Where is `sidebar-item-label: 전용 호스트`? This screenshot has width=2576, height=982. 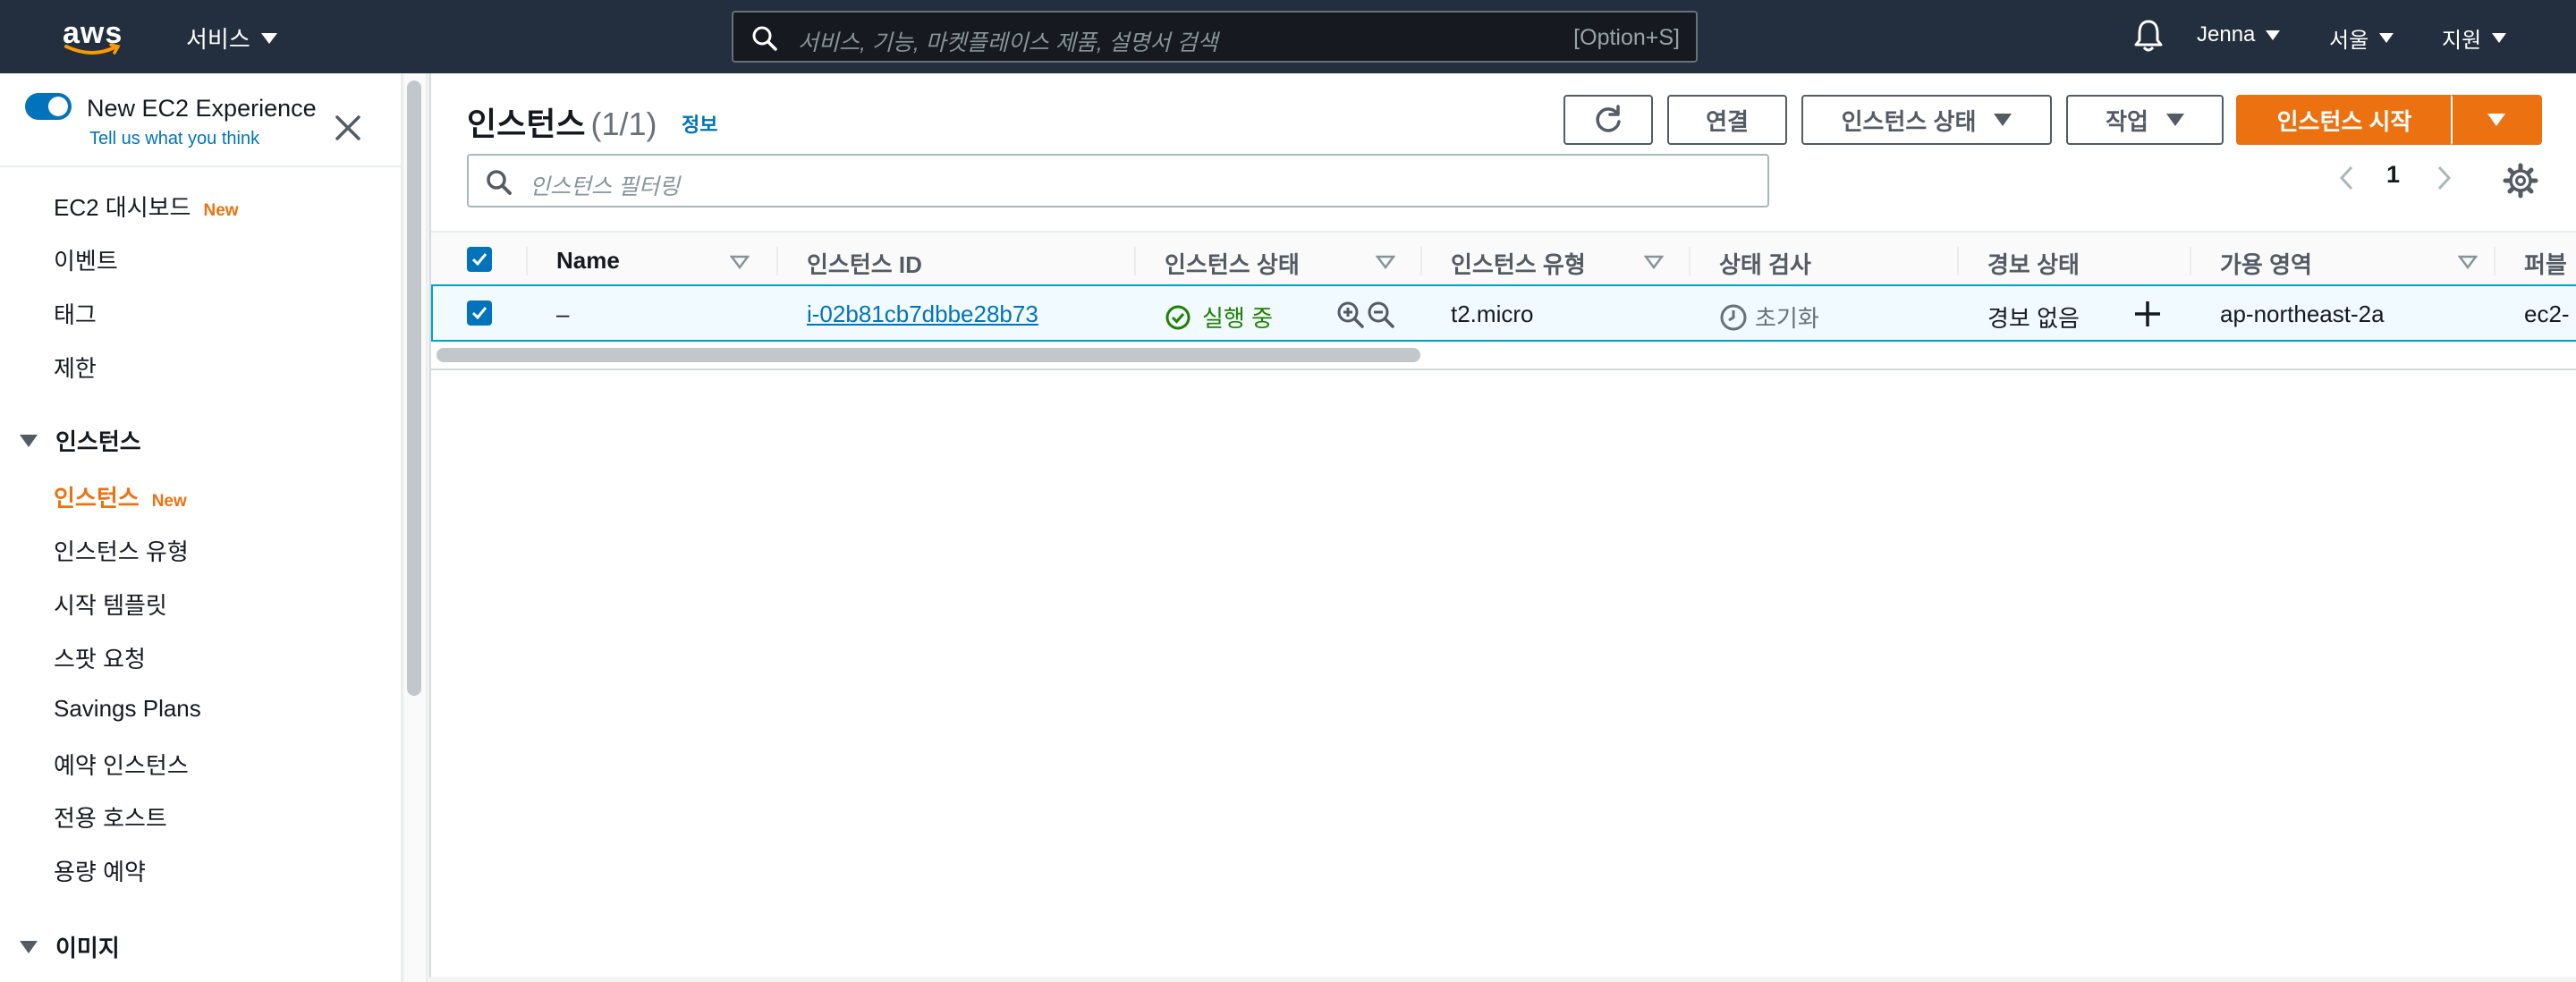
sidebar-item-label: 전용 호스트 is located at coordinates (110, 818).